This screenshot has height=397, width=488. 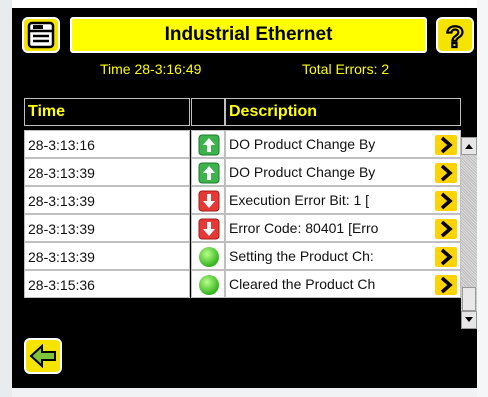 I want to click on table-row: 28-3:13:39 Error Code: 80401 [Erro, so click(x=242, y=228).